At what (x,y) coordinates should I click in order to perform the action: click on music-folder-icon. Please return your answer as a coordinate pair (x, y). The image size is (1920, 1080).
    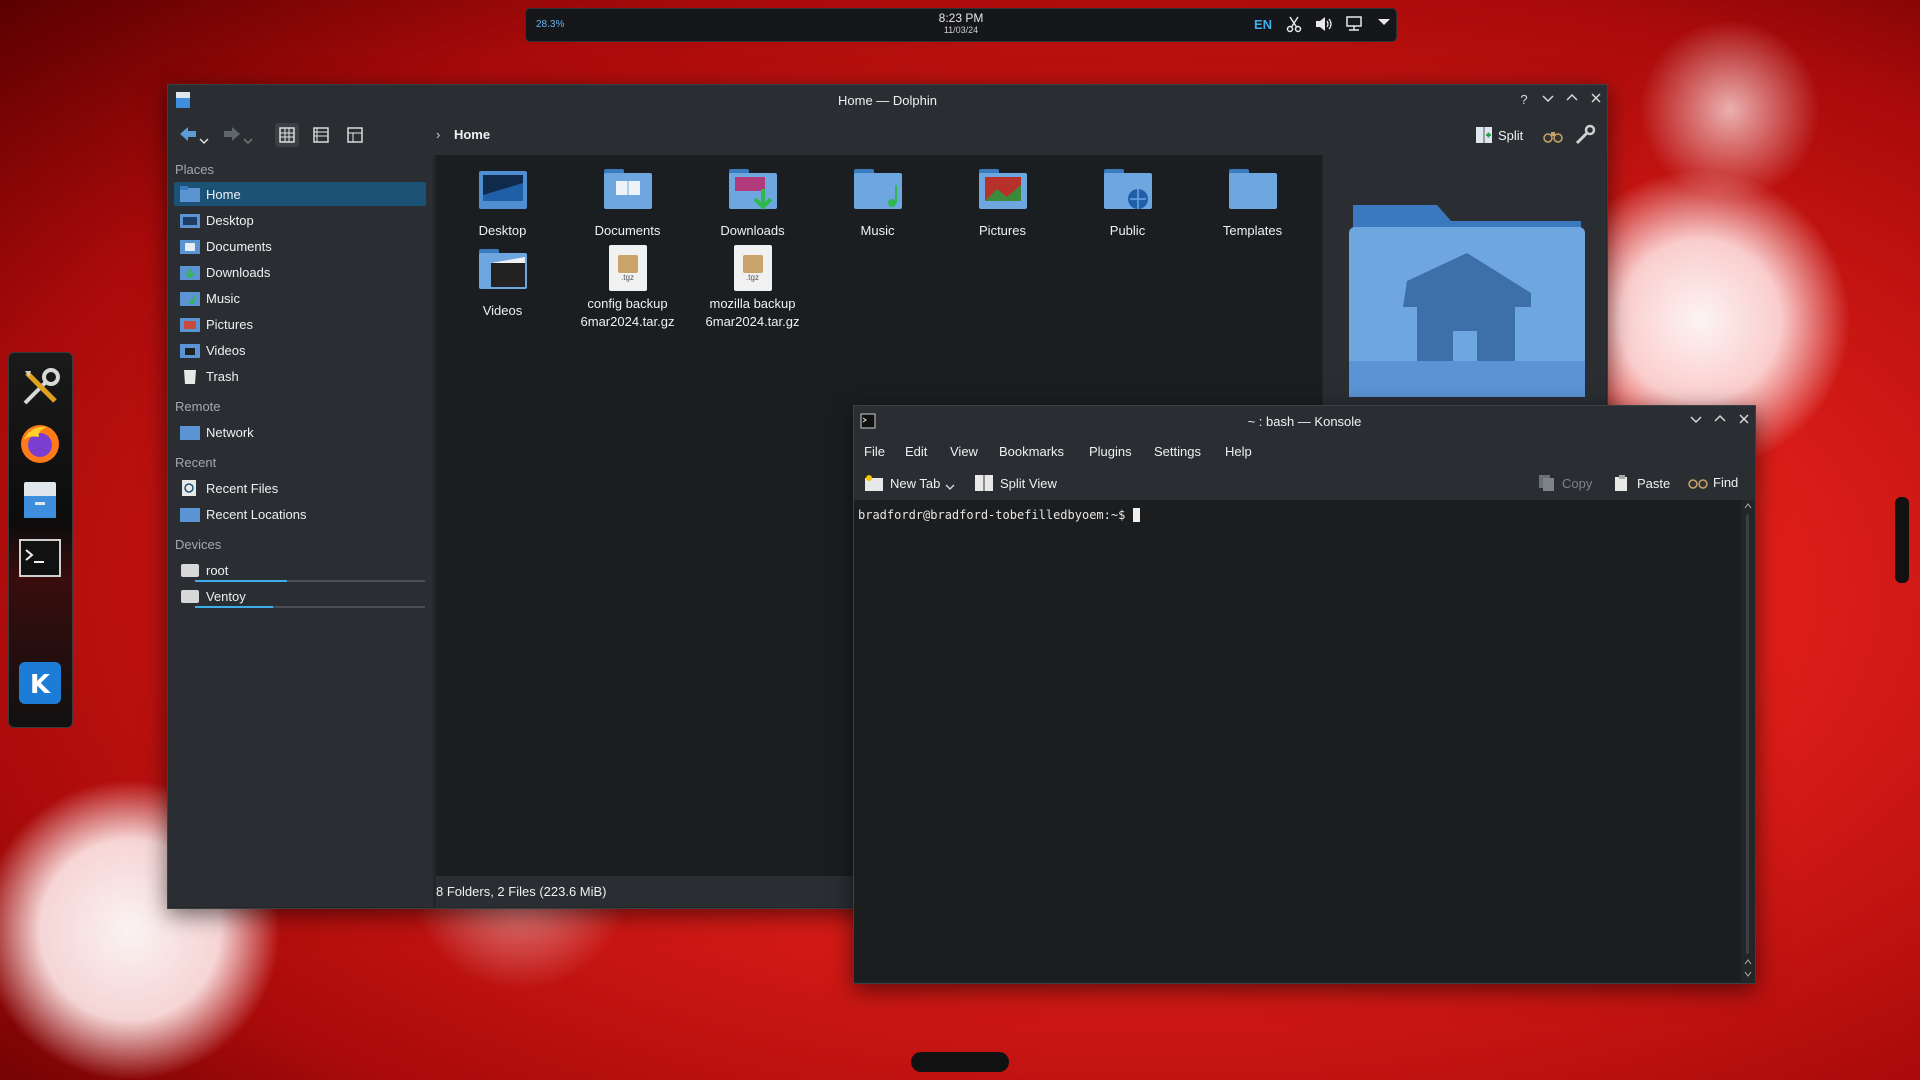
    Looking at the image, I should click on (190, 299).